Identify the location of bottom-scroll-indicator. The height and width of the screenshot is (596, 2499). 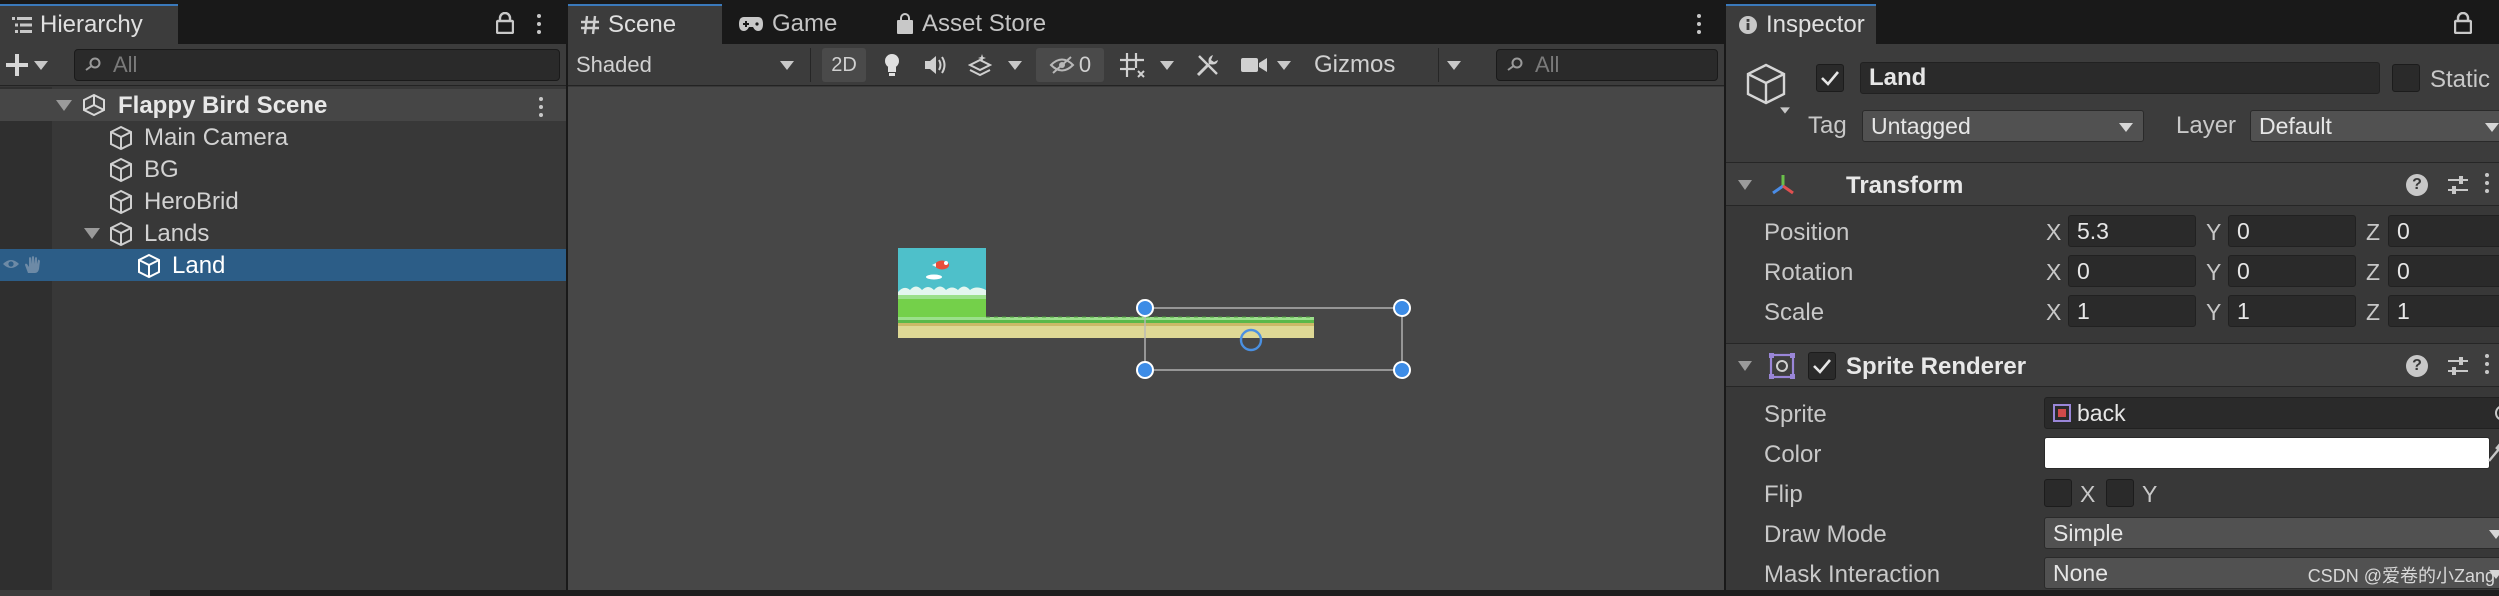
(75, 593).